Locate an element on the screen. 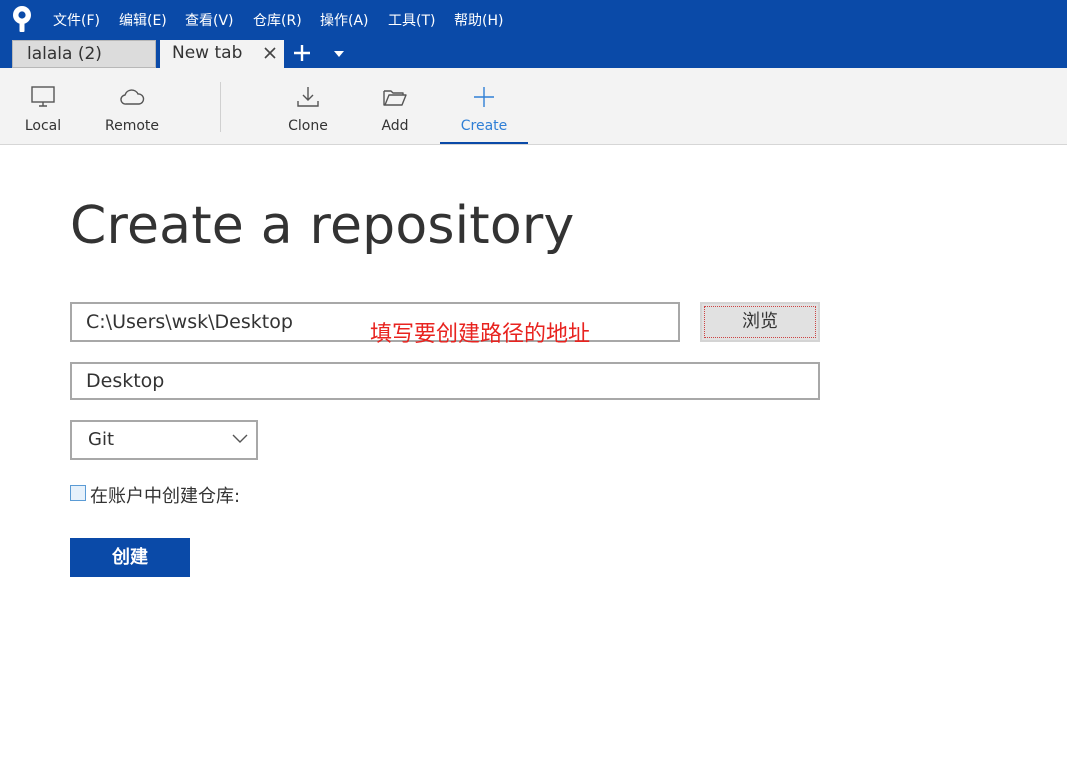 This screenshot has height=762, width=1067. menu-item-file: 文件(F) is located at coordinates (76, 20).